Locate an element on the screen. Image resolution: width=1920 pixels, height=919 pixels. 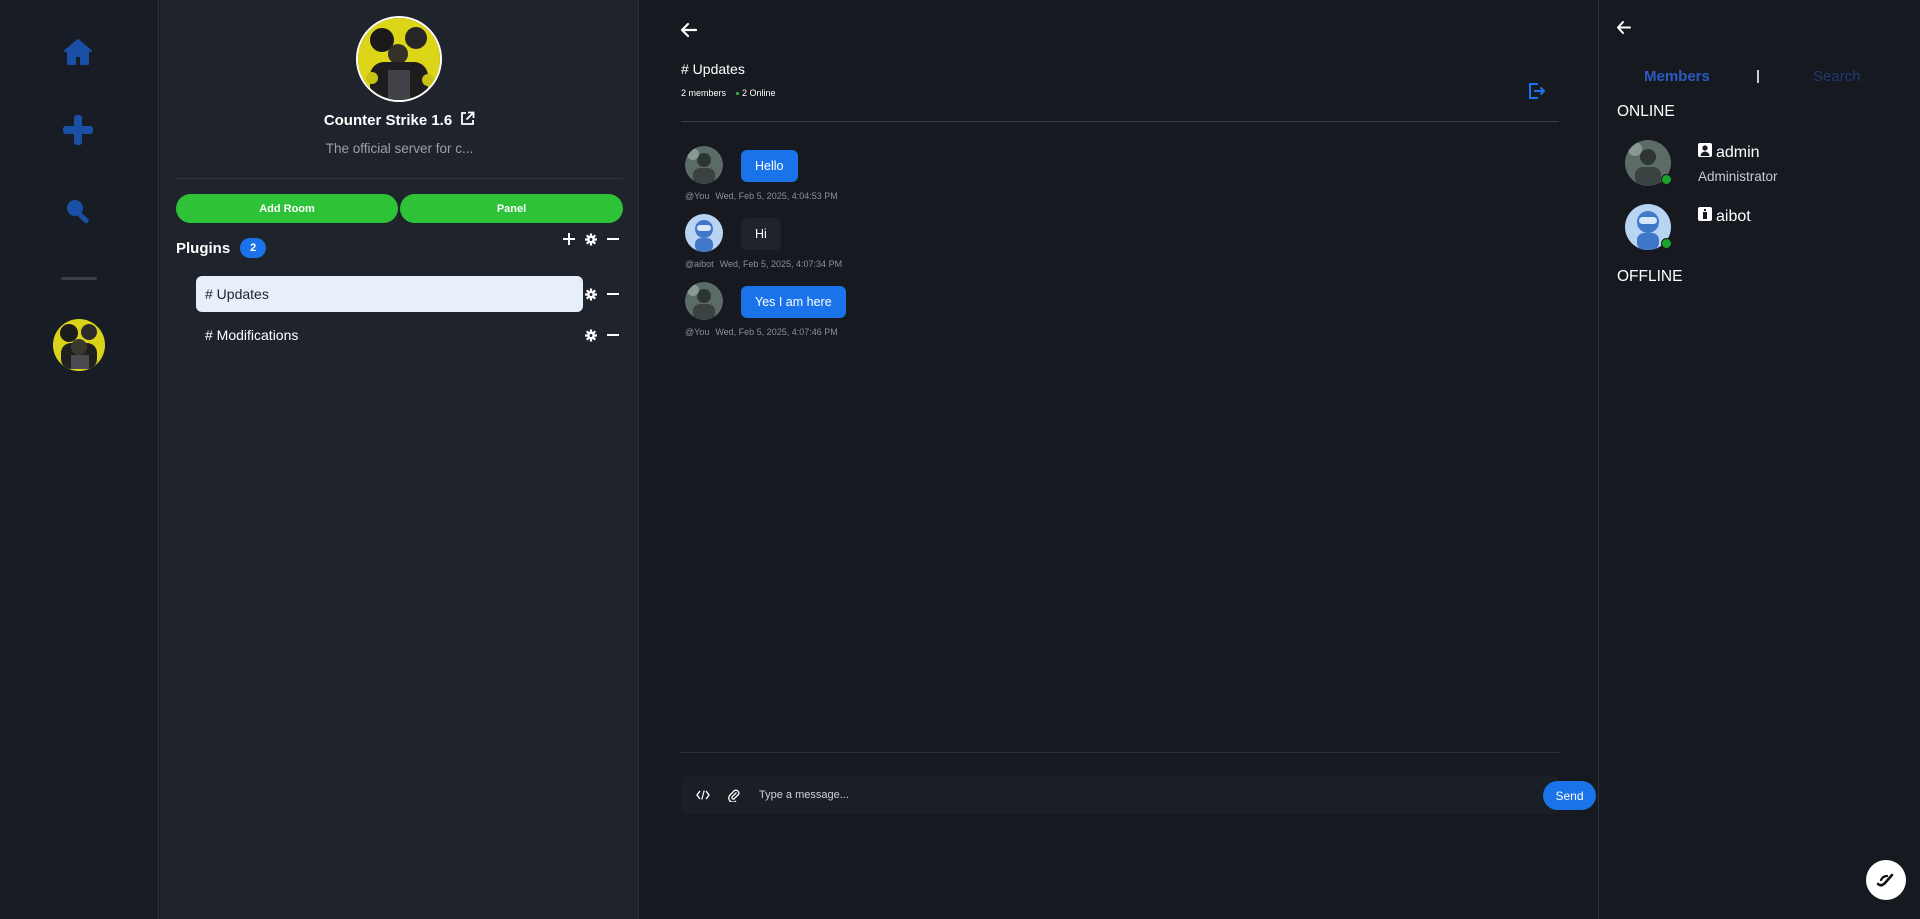
room-item-updates: # Updates is located at coordinates (389, 294).